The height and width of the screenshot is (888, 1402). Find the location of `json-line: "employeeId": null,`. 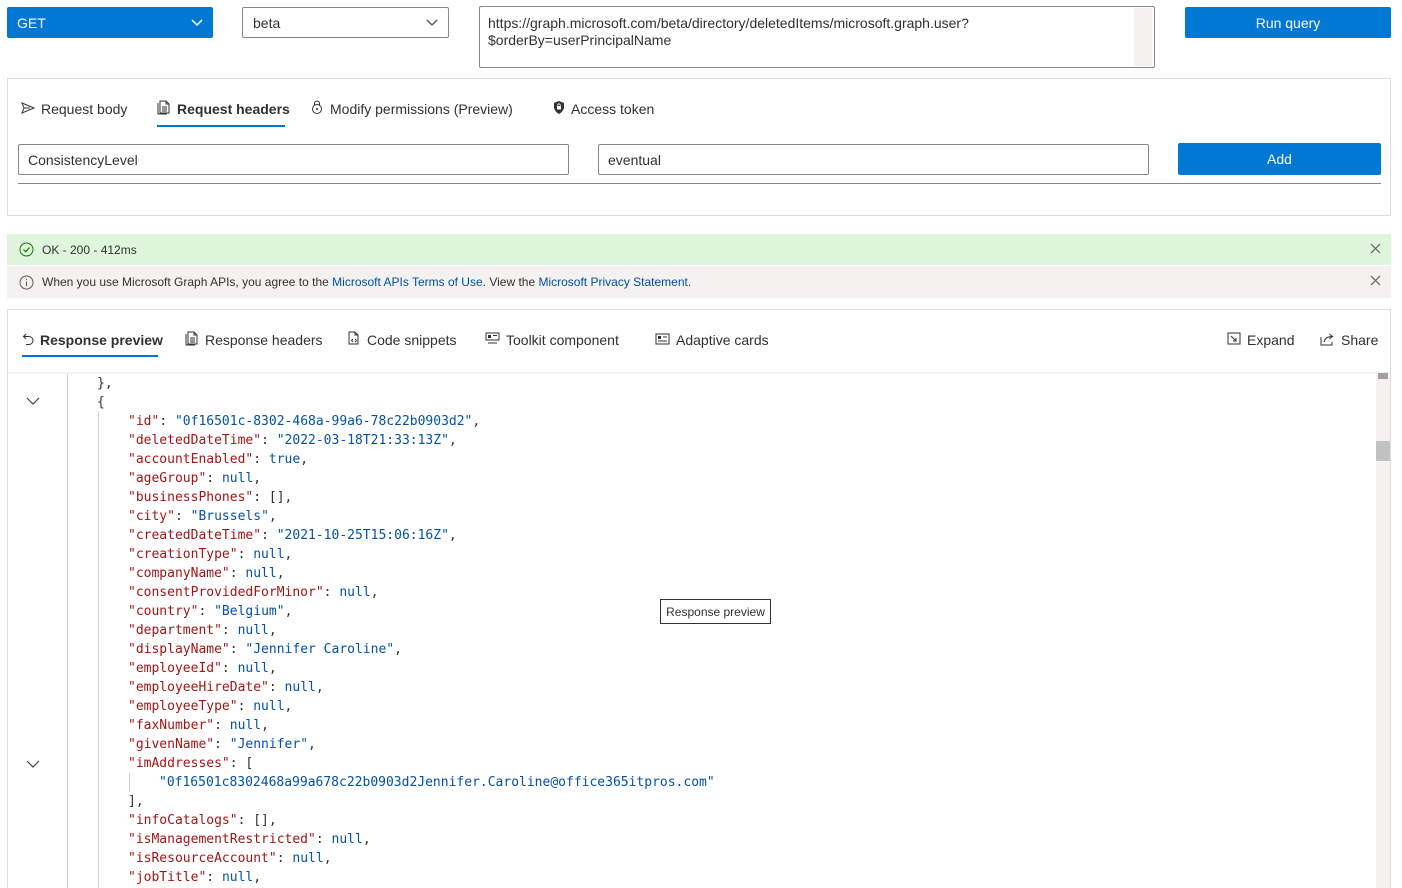

json-line: "employeeId": null, is located at coordinates (202, 668).